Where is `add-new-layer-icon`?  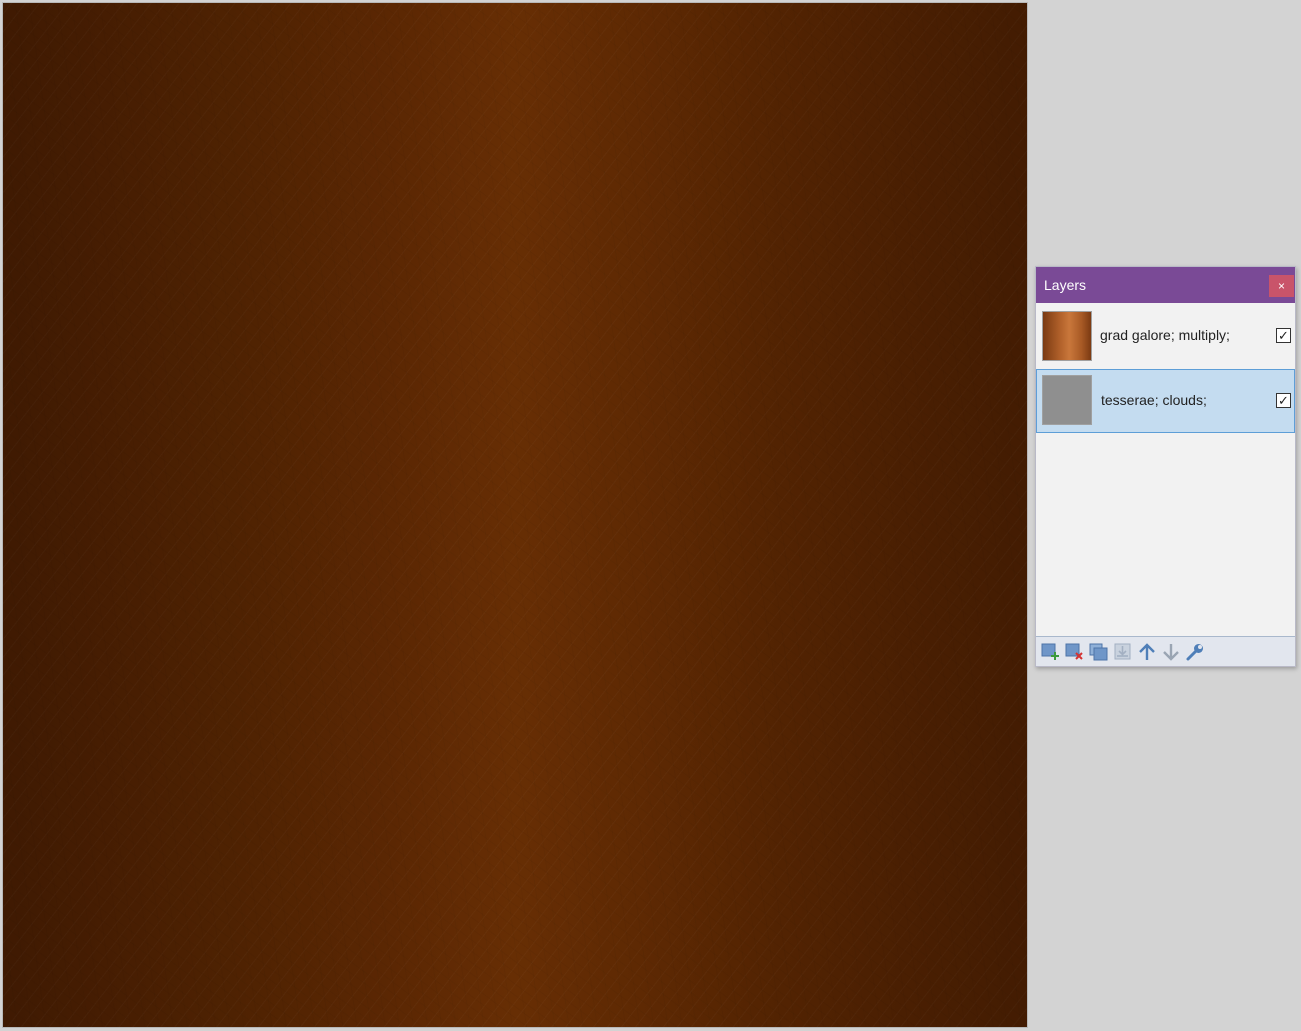 add-new-layer-icon is located at coordinates (1051, 652).